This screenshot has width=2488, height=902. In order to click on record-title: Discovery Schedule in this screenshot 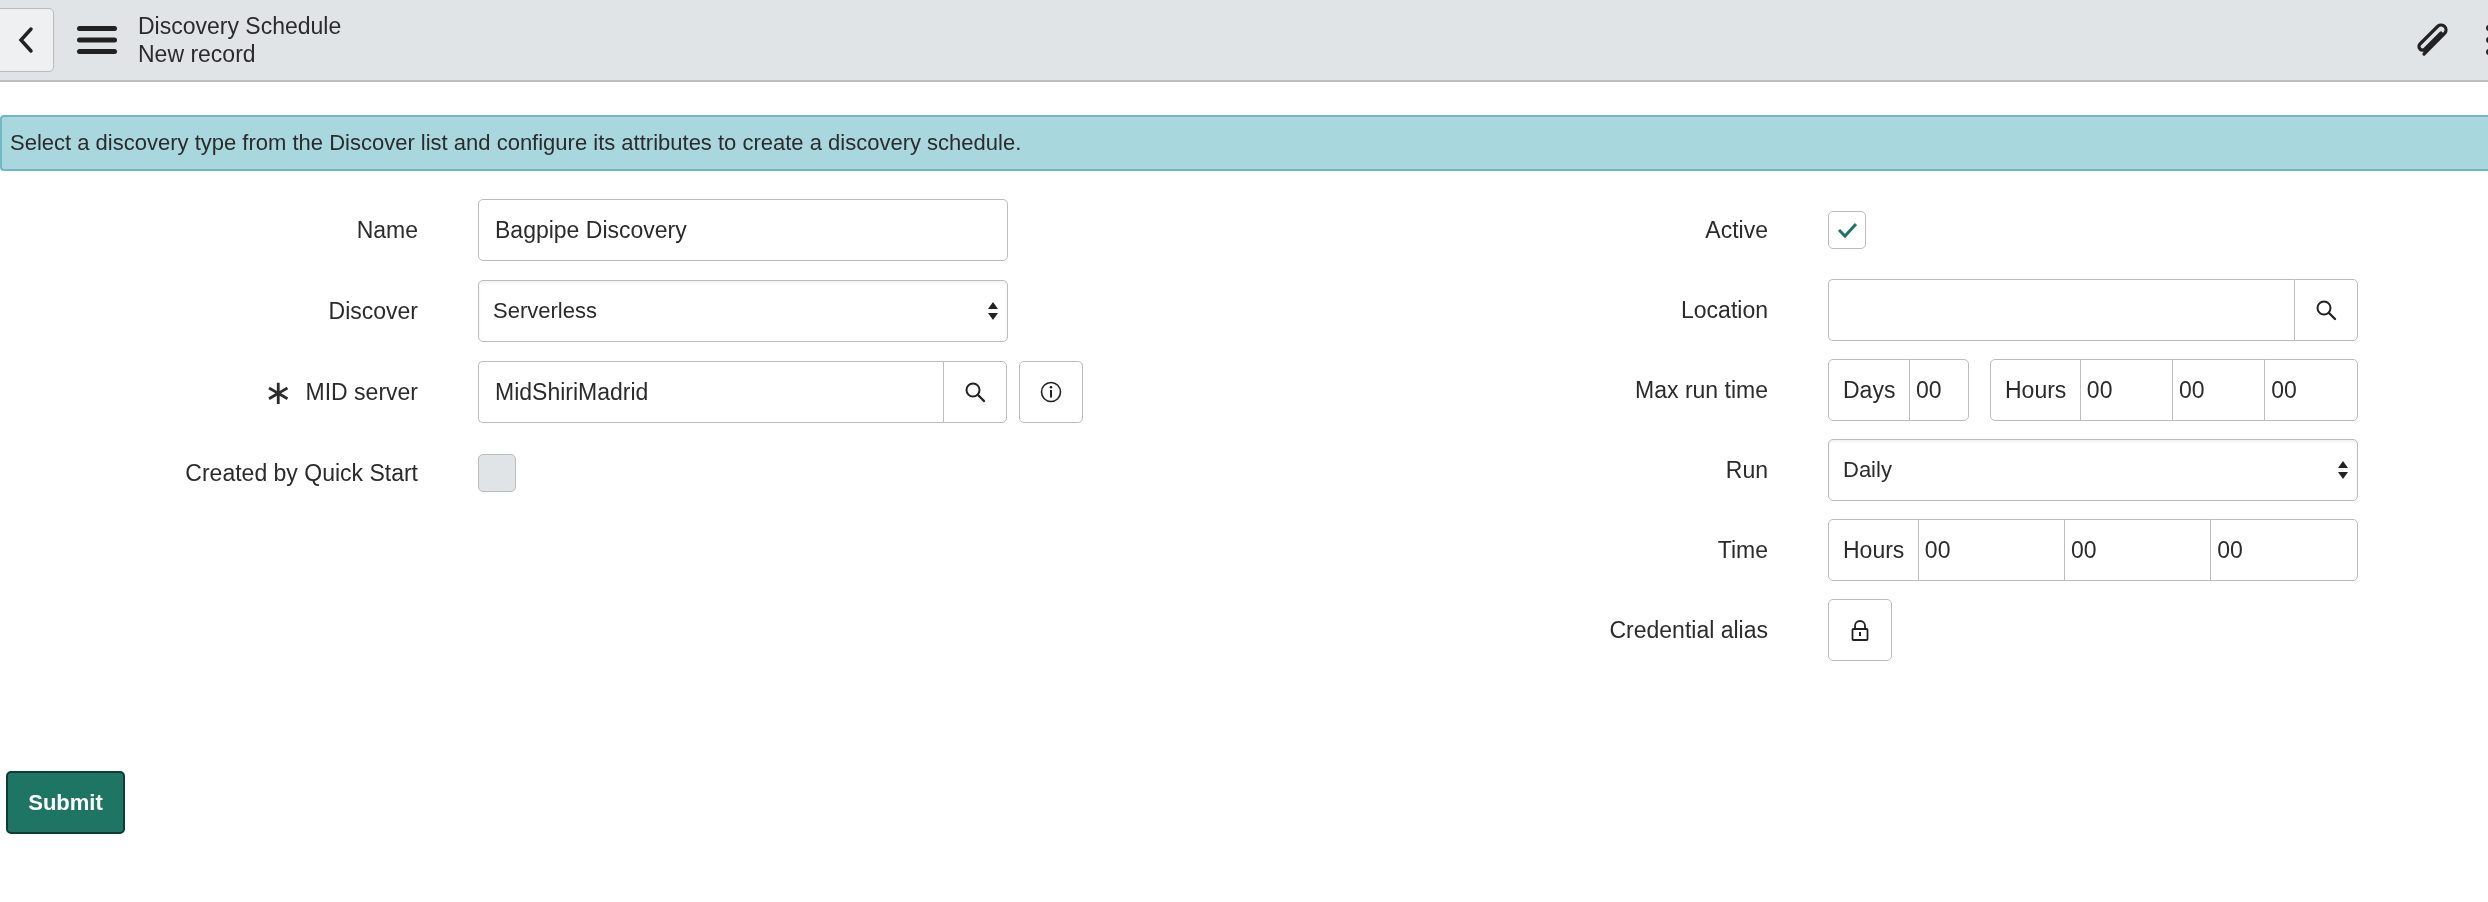, I will do `click(240, 26)`.